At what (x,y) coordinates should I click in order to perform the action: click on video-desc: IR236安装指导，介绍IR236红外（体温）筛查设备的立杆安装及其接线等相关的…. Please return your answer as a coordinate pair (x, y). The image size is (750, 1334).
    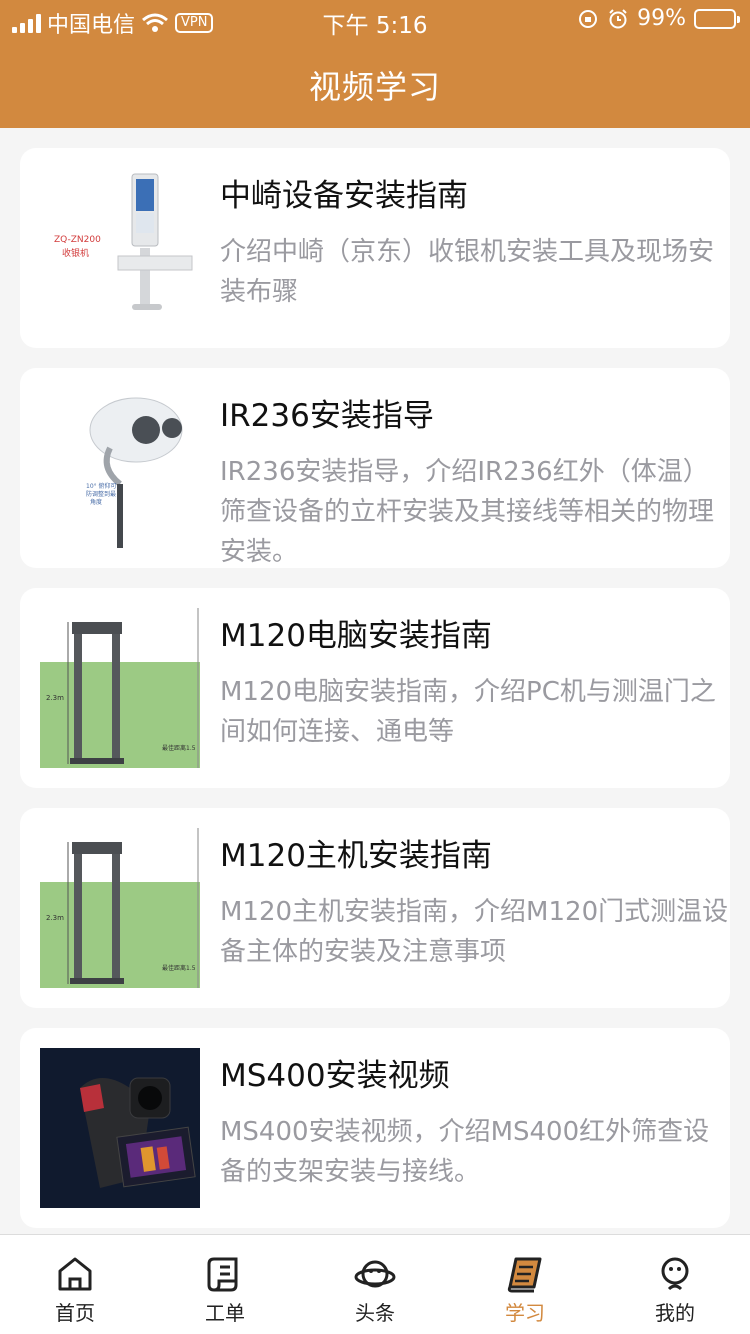
    Looking at the image, I should click on (467, 512).